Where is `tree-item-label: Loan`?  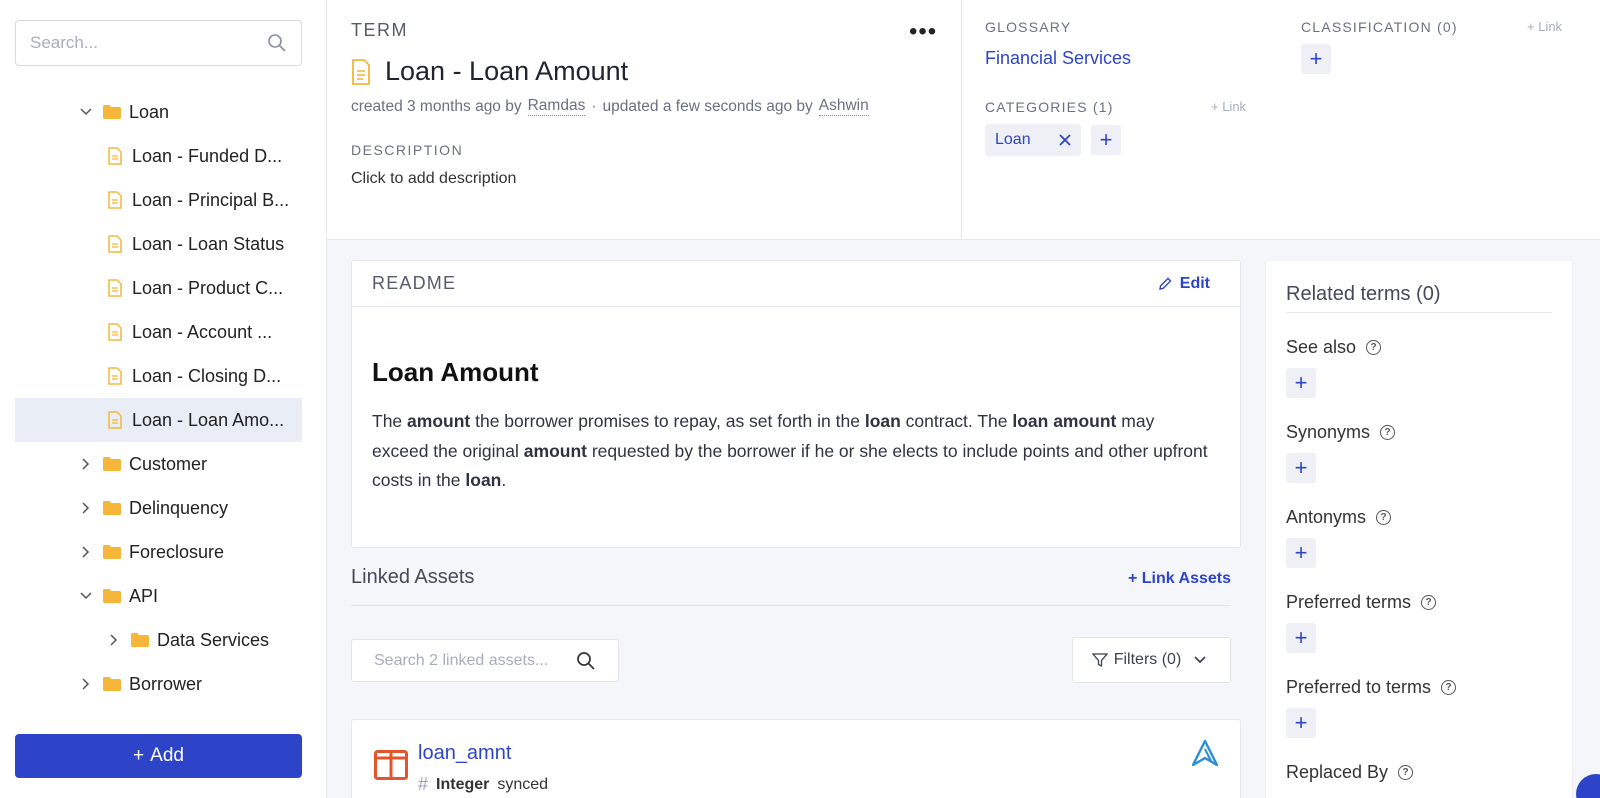
tree-item-label: Loan is located at coordinates (149, 111).